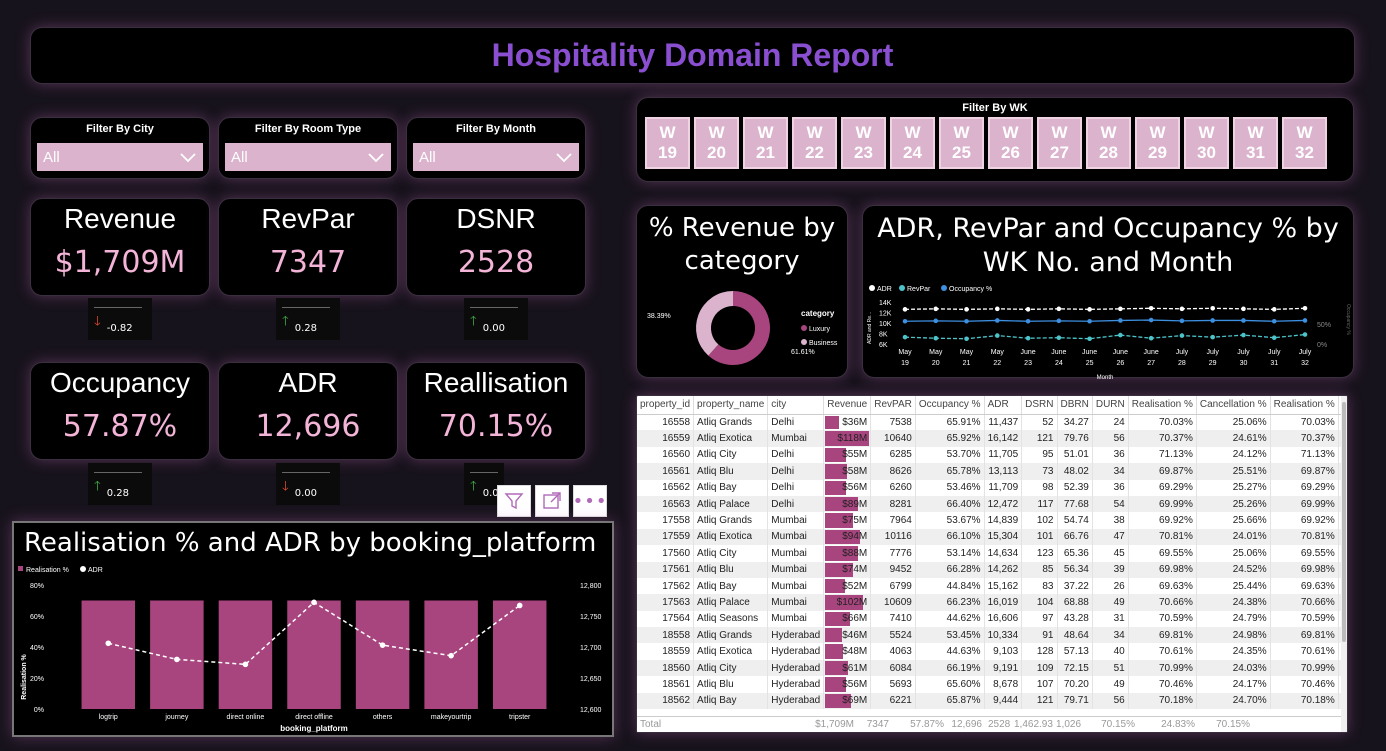 The width and height of the screenshot is (1386, 751). Describe the element at coordinates (743, 328) in the screenshot. I see `donut-chart: 61.61% 38.39% category Luxury Business` at that location.